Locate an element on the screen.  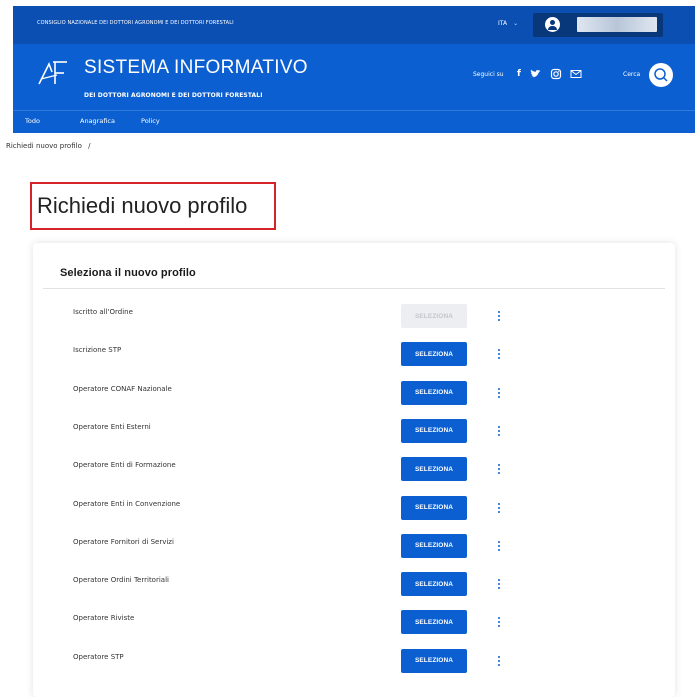
profile-label: Iscrizione STP is located at coordinates (97, 350).